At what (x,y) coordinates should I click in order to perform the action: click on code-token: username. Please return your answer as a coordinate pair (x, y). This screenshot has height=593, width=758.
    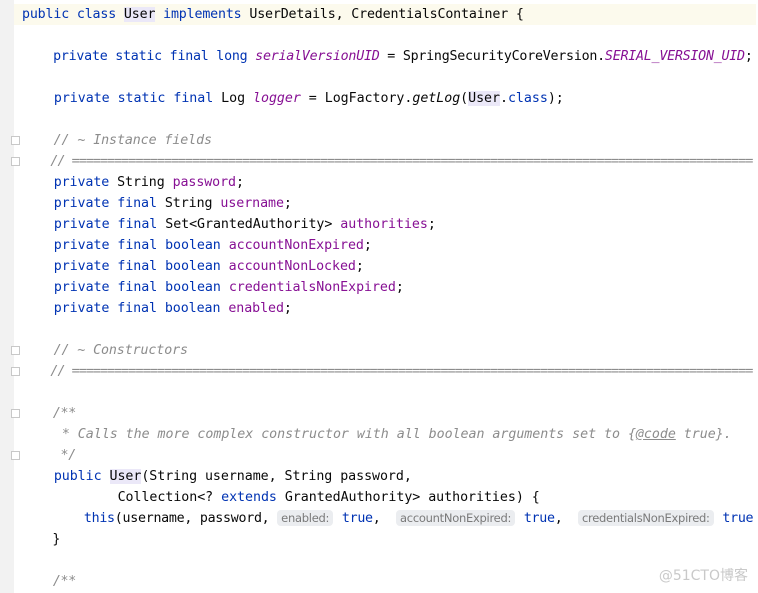
    Looking at the image, I should click on (252, 203).